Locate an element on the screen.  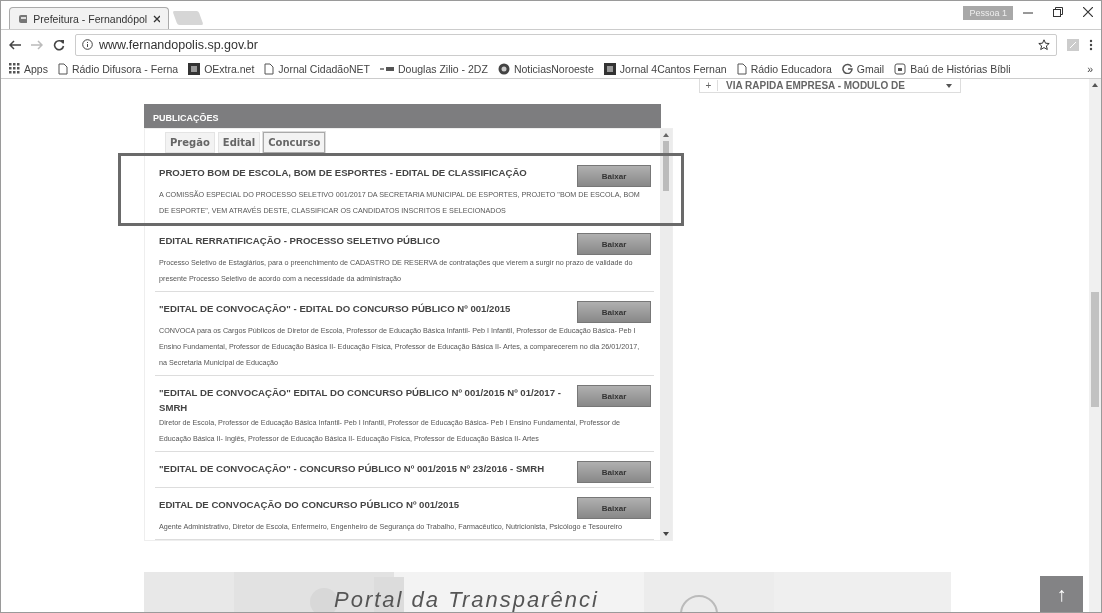
tab: Concurso is located at coordinates (294, 142).